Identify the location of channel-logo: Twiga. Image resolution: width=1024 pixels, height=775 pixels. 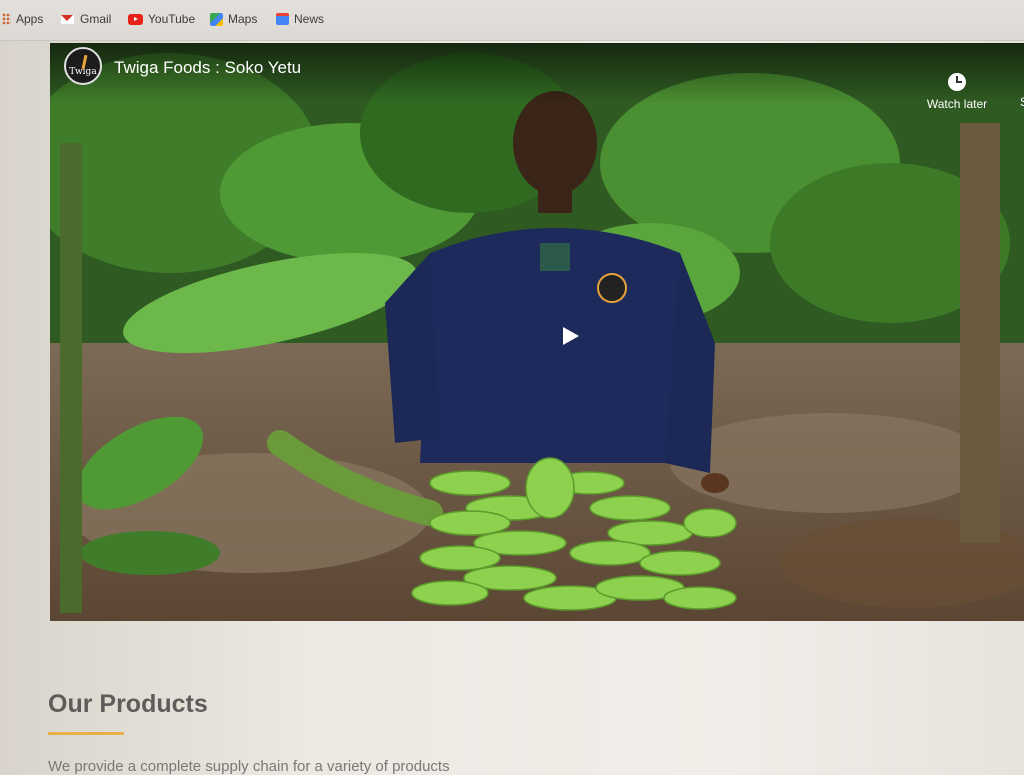
(83, 66).